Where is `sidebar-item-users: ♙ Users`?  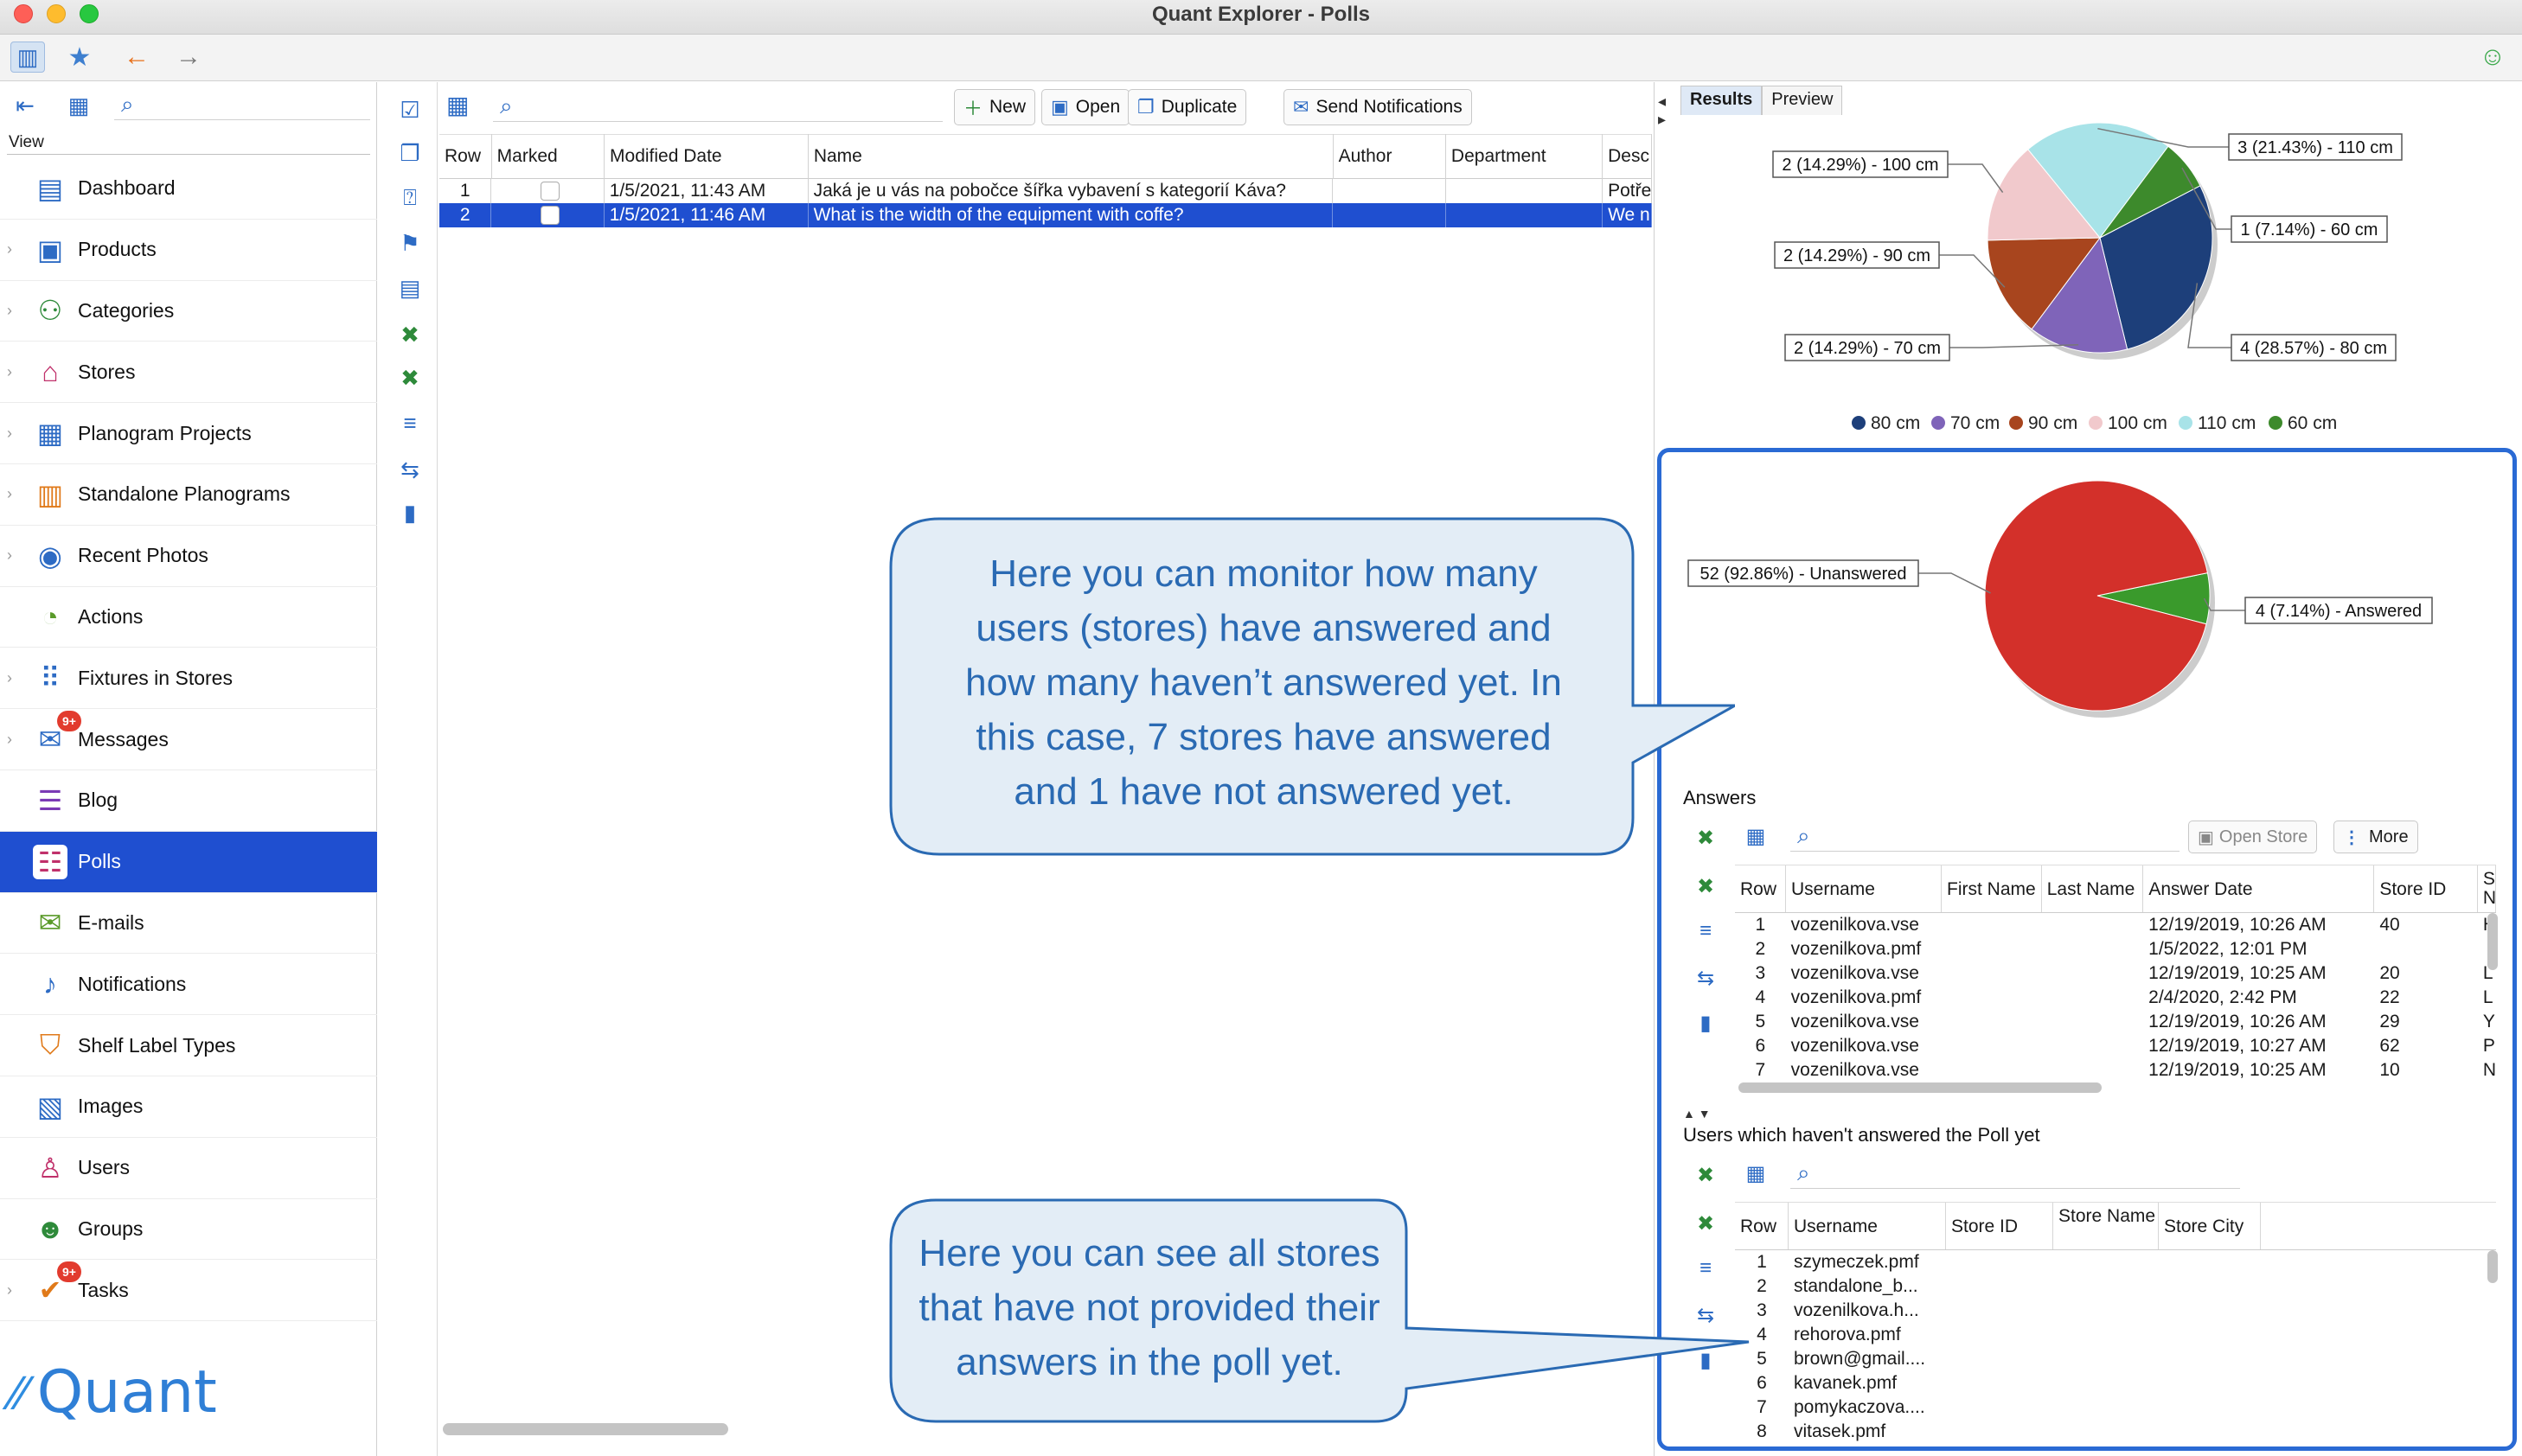
sidebar-item-users: ♙ Users is located at coordinates (188, 1168).